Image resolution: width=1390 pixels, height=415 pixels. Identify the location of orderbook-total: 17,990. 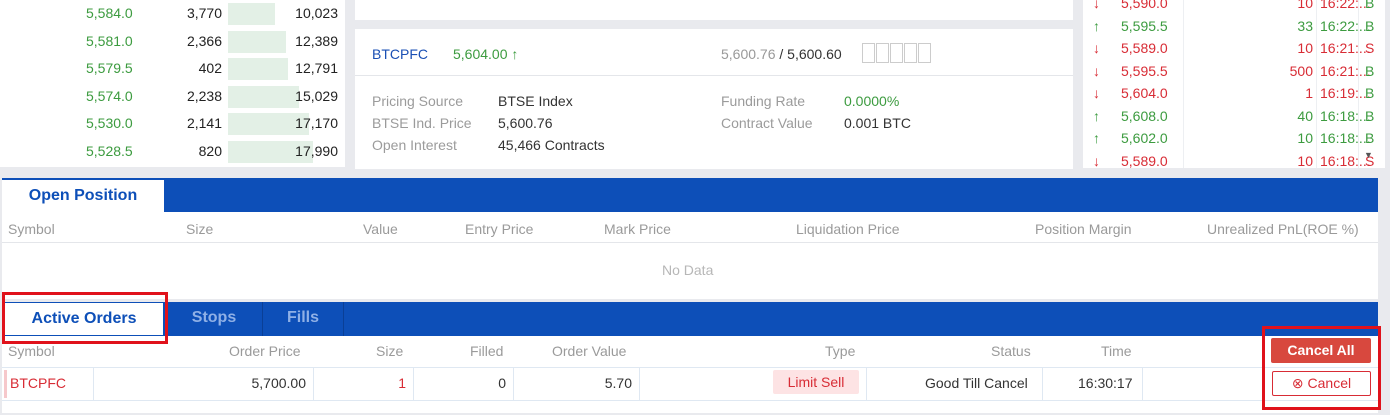
(316, 150).